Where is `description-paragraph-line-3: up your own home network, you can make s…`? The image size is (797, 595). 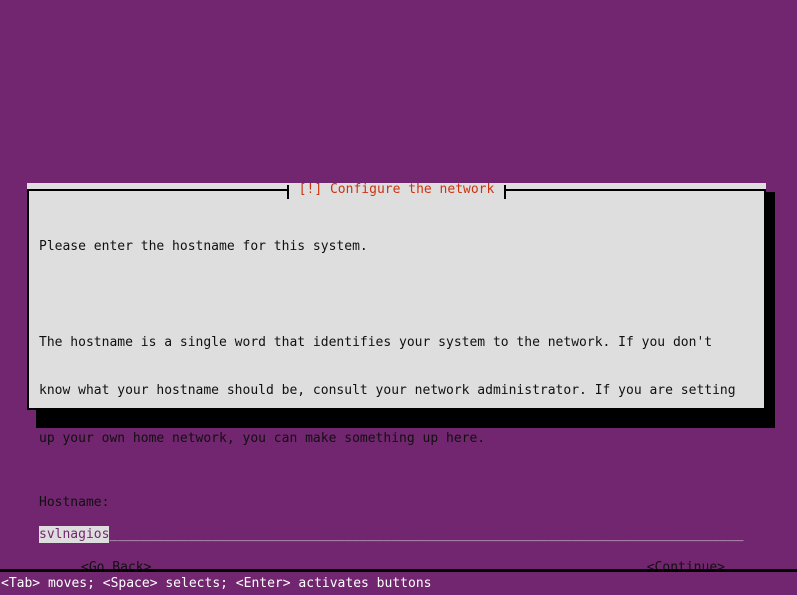 description-paragraph-line-3: up your own home network, you can make s… is located at coordinates (262, 438).